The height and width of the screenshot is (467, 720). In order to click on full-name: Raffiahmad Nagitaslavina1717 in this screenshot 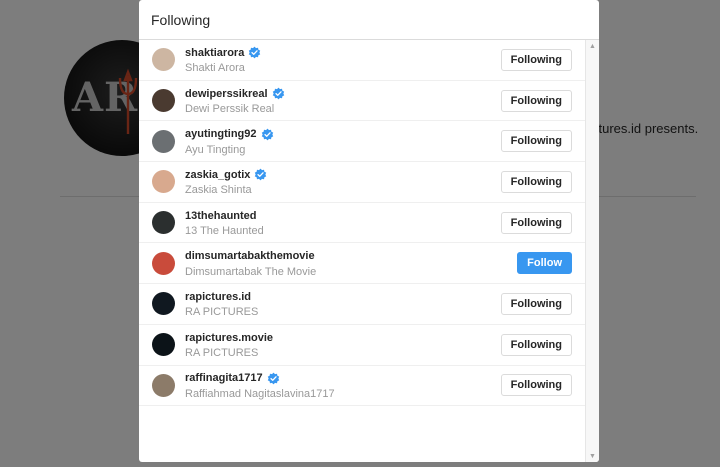, I will do `click(260, 393)`.